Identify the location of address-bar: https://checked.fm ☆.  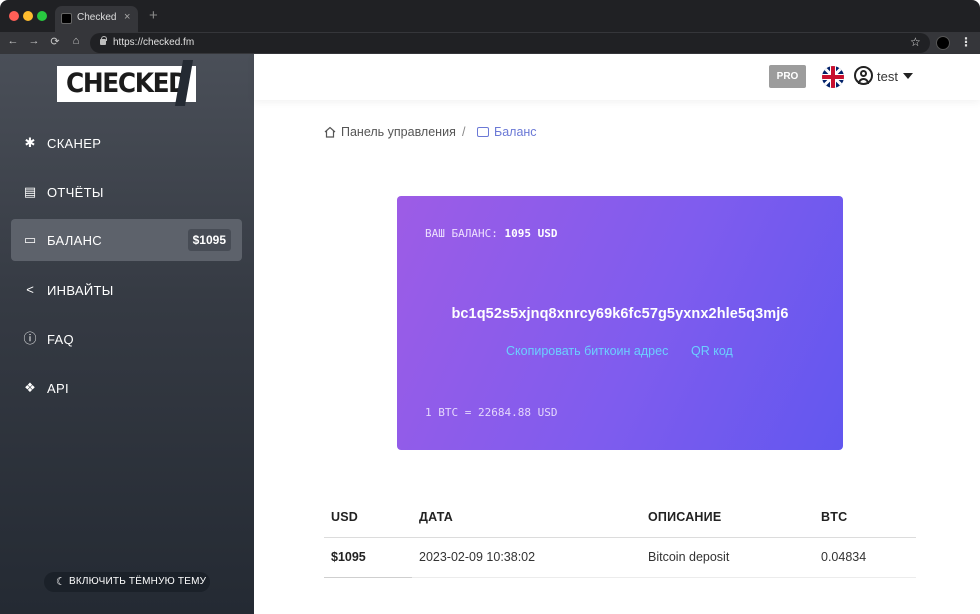
(510, 43).